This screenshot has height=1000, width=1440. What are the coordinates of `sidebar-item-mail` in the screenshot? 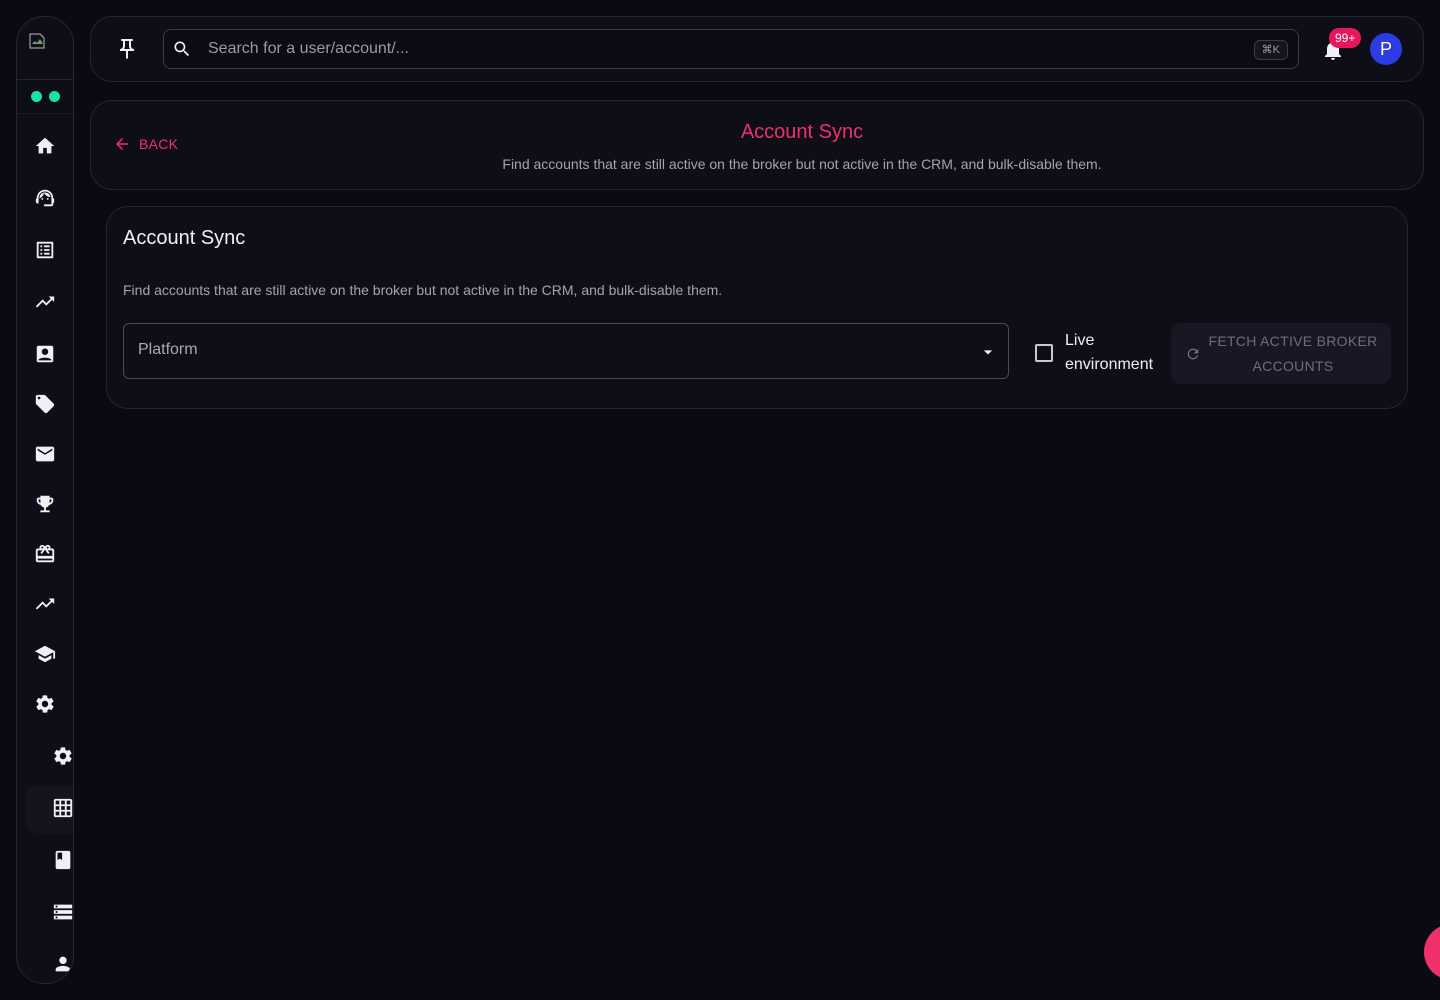 It's located at (45, 454).